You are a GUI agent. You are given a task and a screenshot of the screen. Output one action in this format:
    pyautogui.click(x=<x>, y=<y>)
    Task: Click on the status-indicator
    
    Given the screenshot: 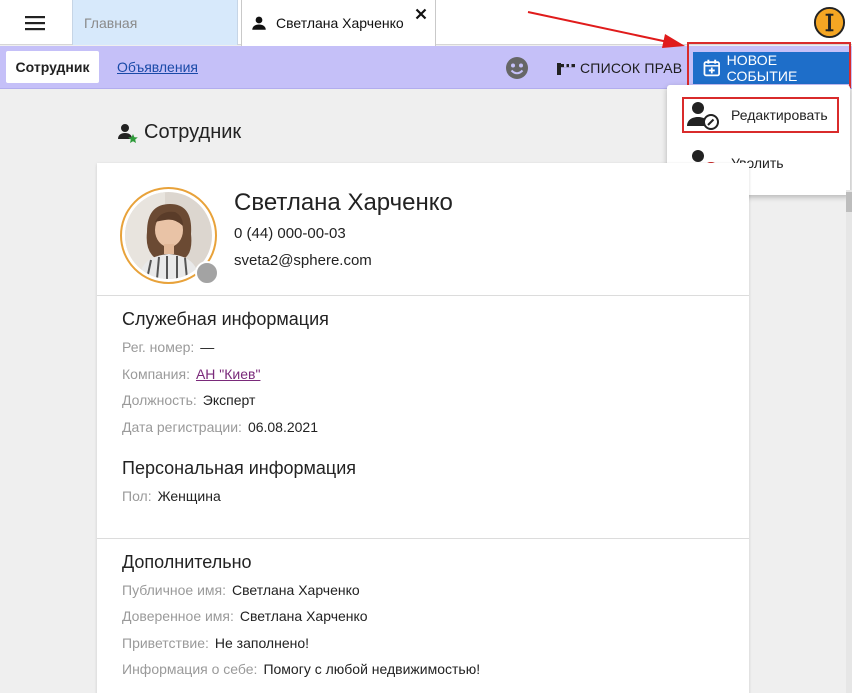 What is the action you would take?
    pyautogui.click(x=207, y=273)
    